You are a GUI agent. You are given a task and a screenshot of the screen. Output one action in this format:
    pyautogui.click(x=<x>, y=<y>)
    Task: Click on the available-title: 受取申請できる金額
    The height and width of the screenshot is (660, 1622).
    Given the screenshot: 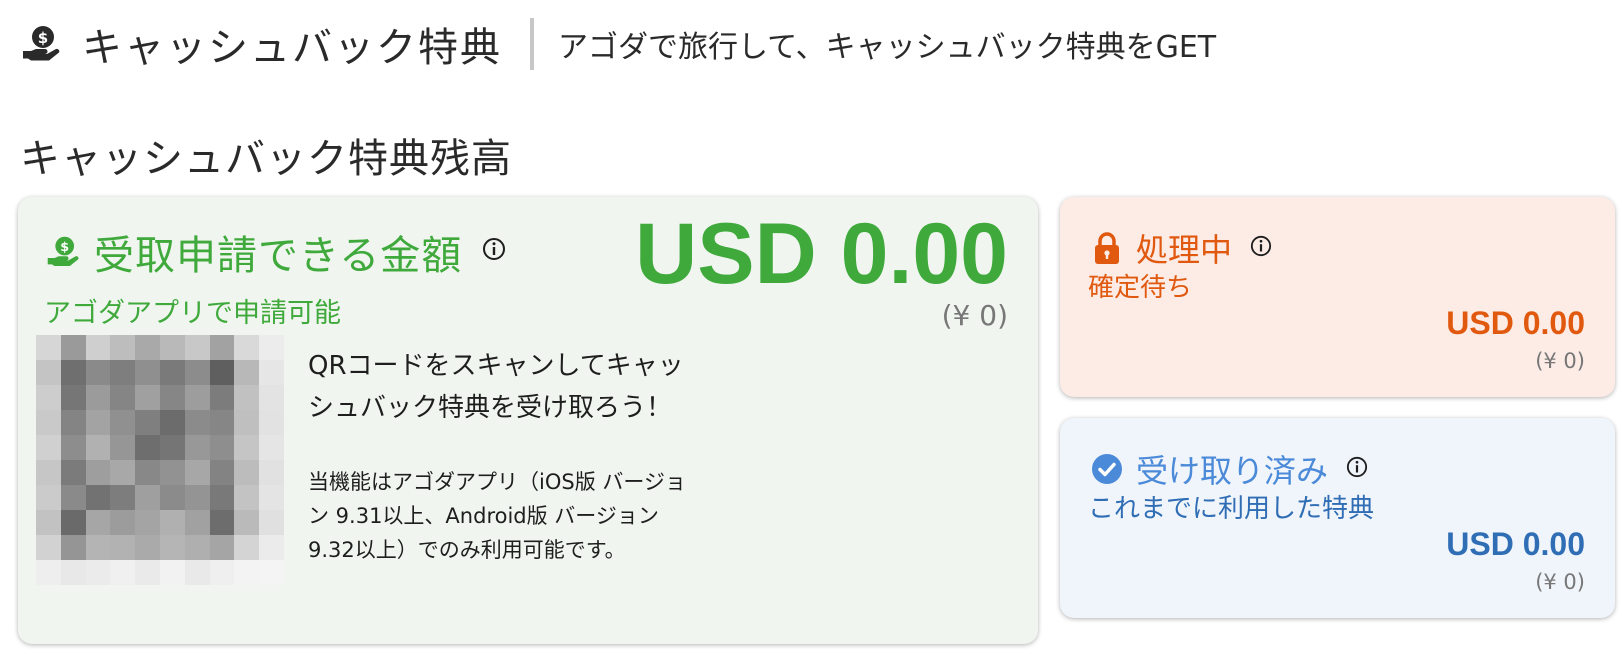 What is the action you would take?
    pyautogui.click(x=278, y=256)
    